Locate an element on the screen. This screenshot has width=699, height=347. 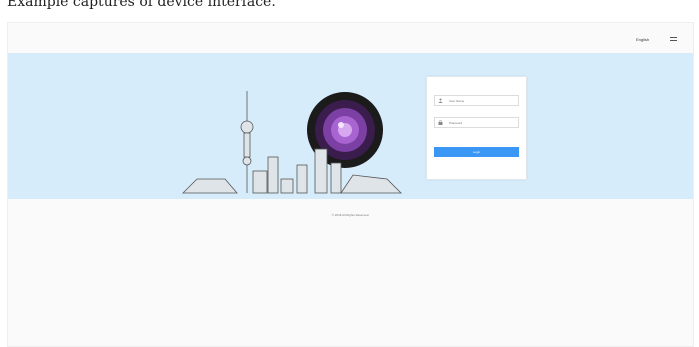
language-selector: English is located at coordinates (642, 39).